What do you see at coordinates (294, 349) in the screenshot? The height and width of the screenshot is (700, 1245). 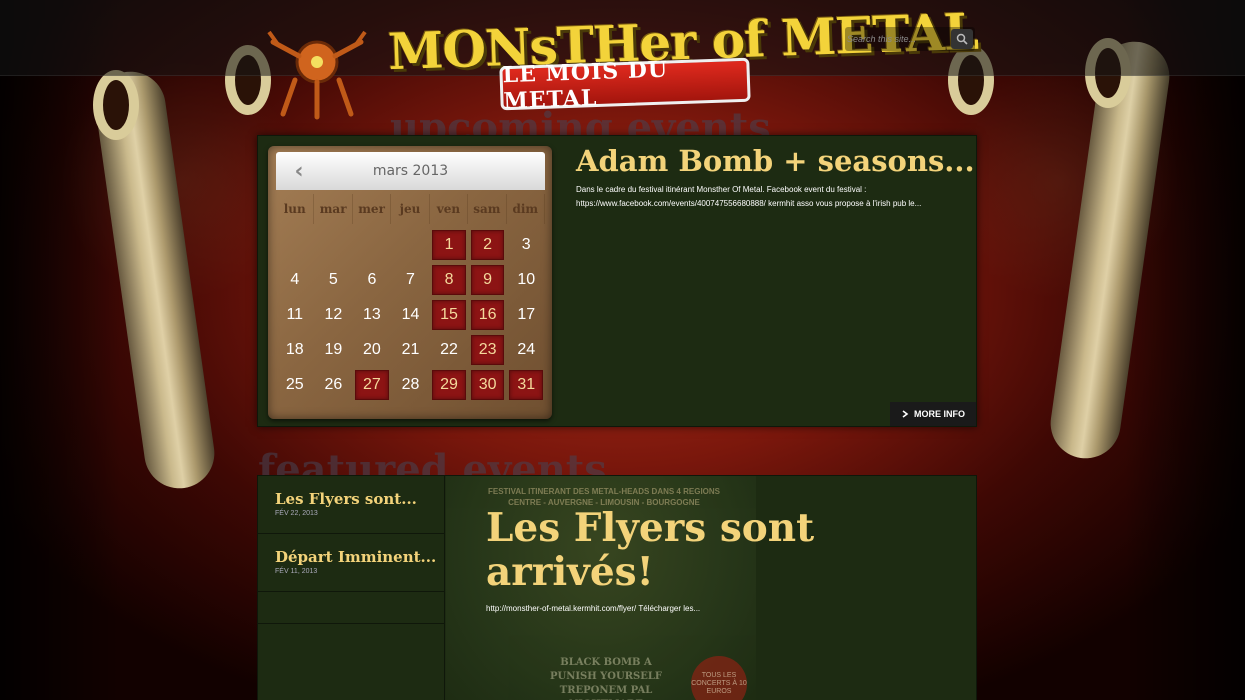 I see `calendar-day: 18` at bounding box center [294, 349].